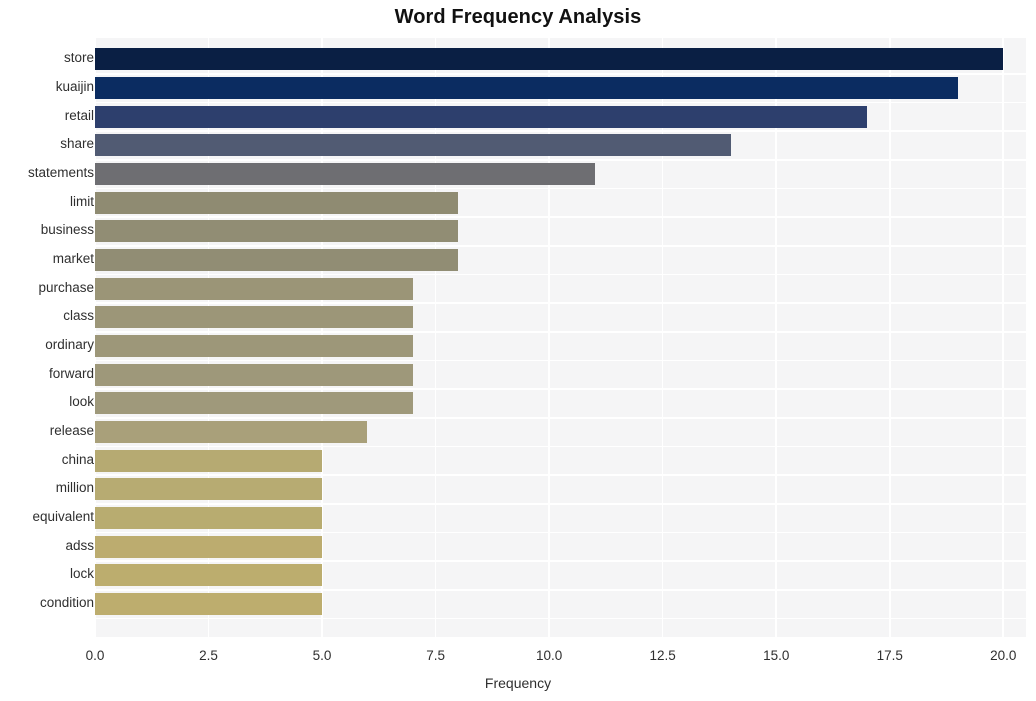 This screenshot has height=701, width=1036. I want to click on bar-class, so click(254, 317).